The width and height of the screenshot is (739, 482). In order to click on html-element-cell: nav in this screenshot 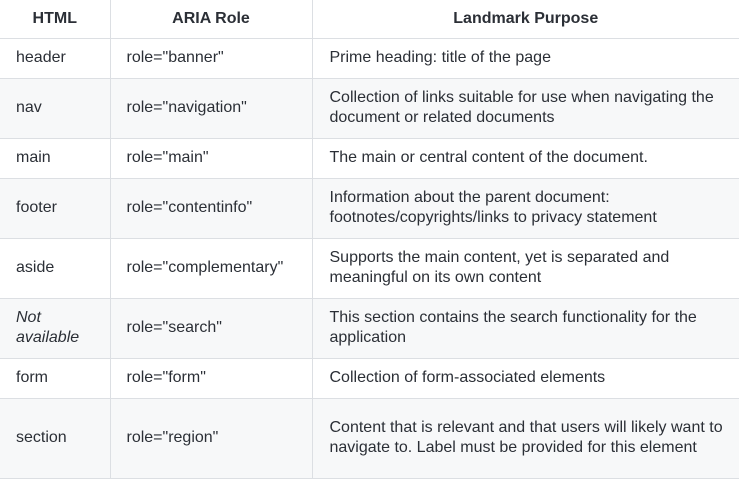, I will do `click(55, 108)`.